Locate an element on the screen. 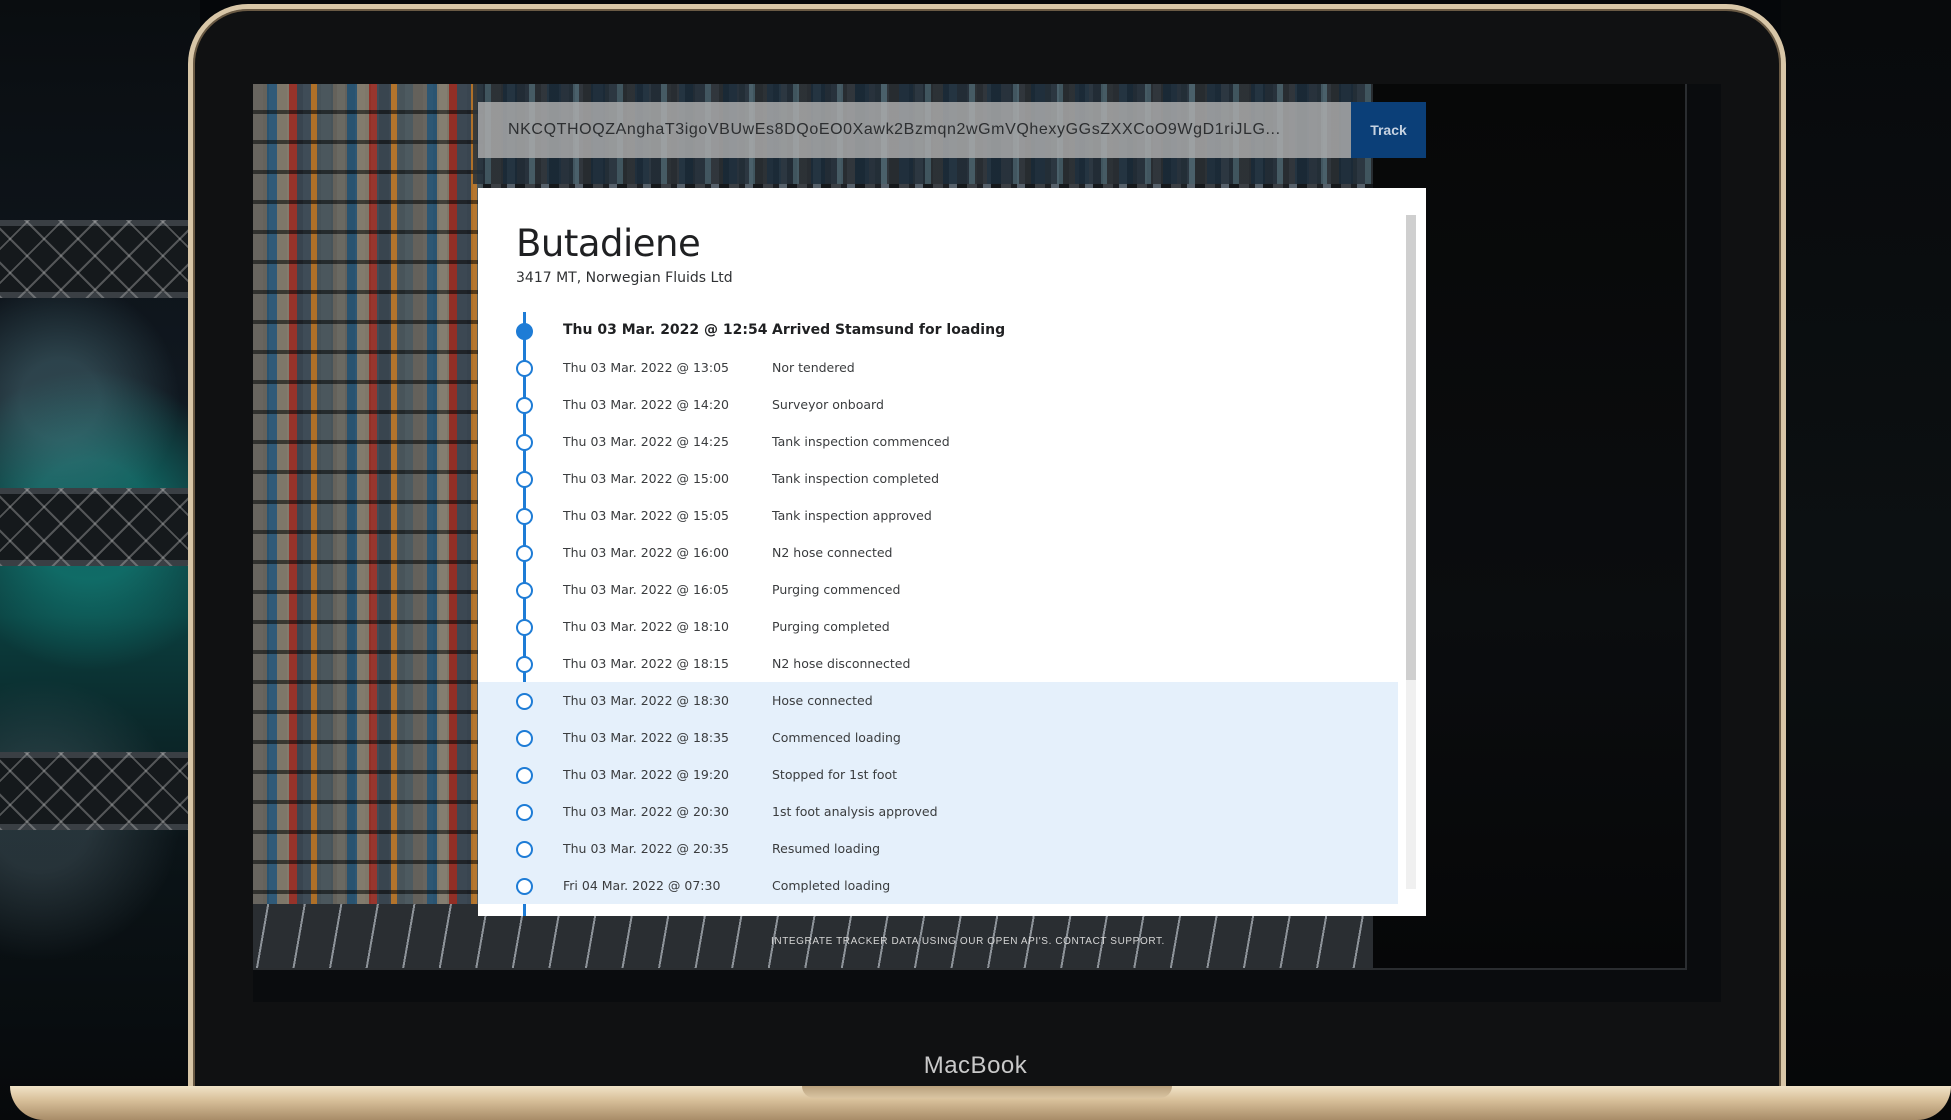  event-time: Fri 04 Mar. 2022 @ 07:30 is located at coordinates (642, 885).